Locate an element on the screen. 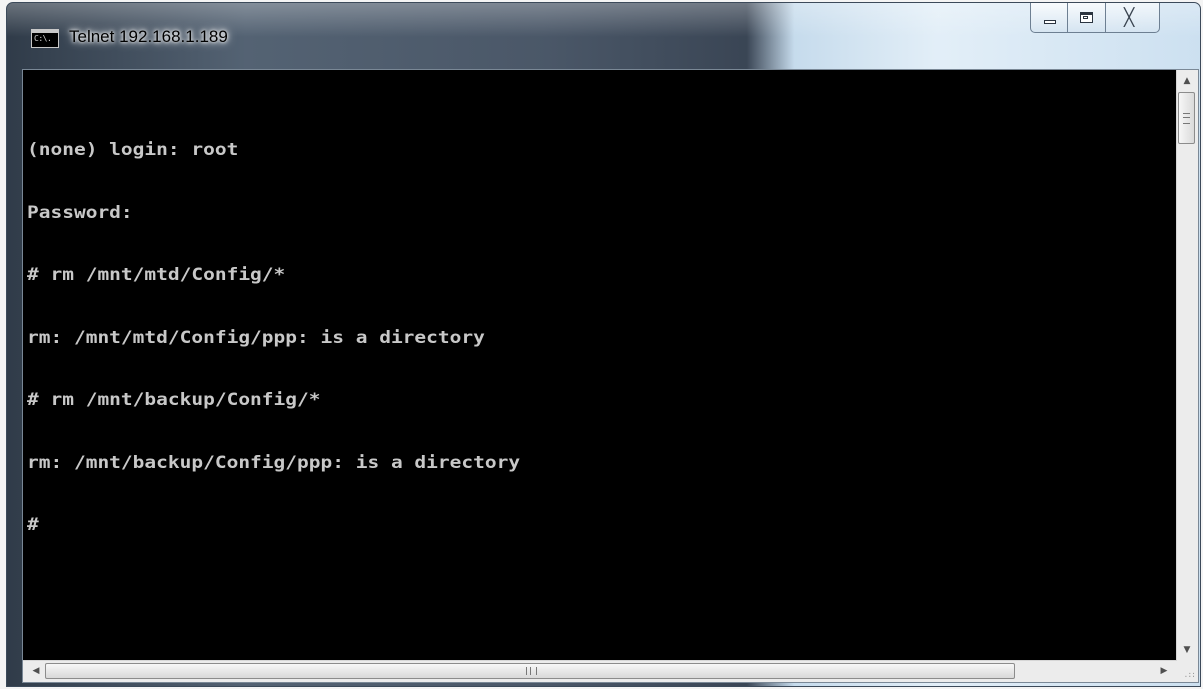  maximize-button is located at coordinates (1087, 18).